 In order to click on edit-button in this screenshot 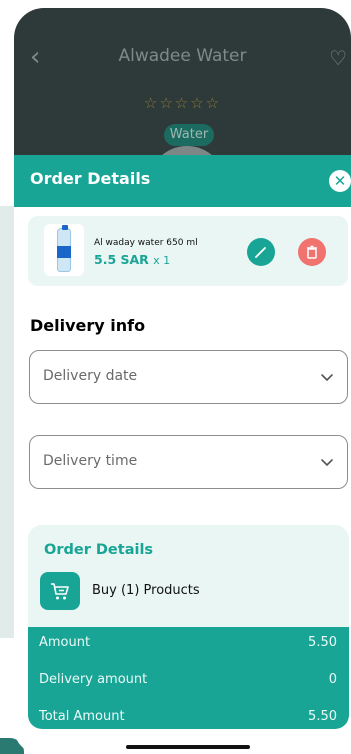, I will do `click(261, 252)`.